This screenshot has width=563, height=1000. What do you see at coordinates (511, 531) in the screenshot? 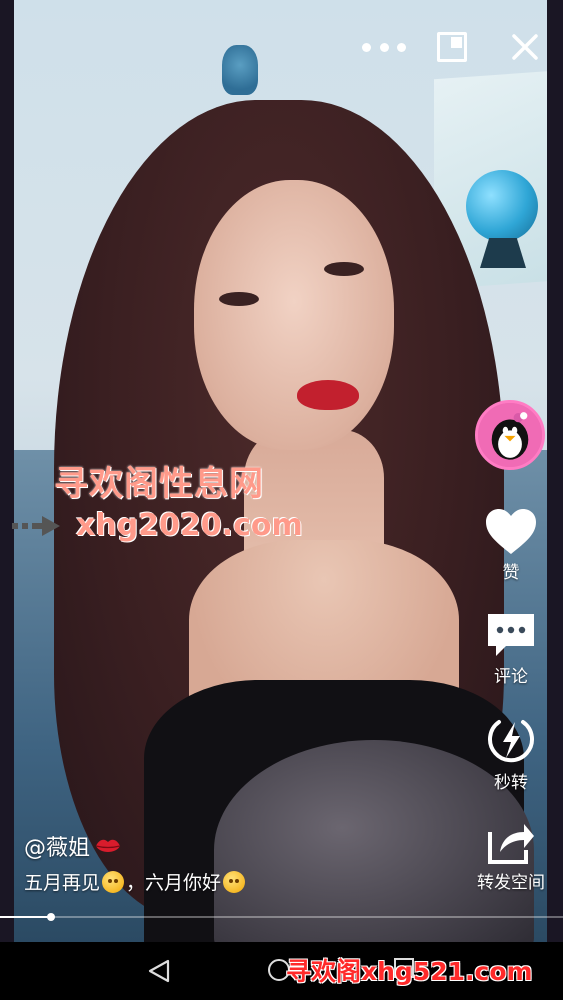
I see `heart-icon` at bounding box center [511, 531].